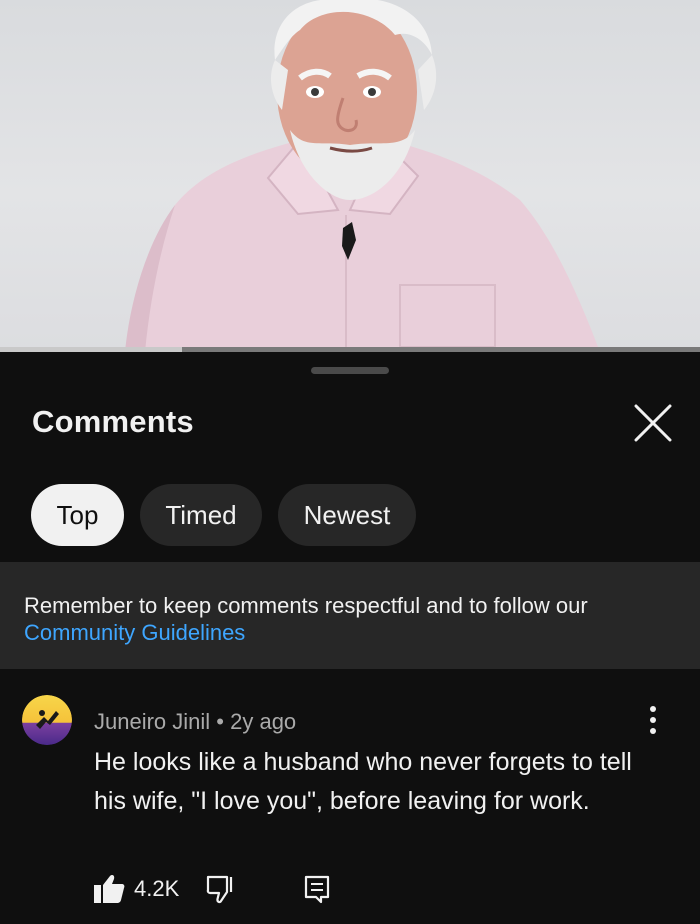  I want to click on chip-top: Top, so click(77, 515).